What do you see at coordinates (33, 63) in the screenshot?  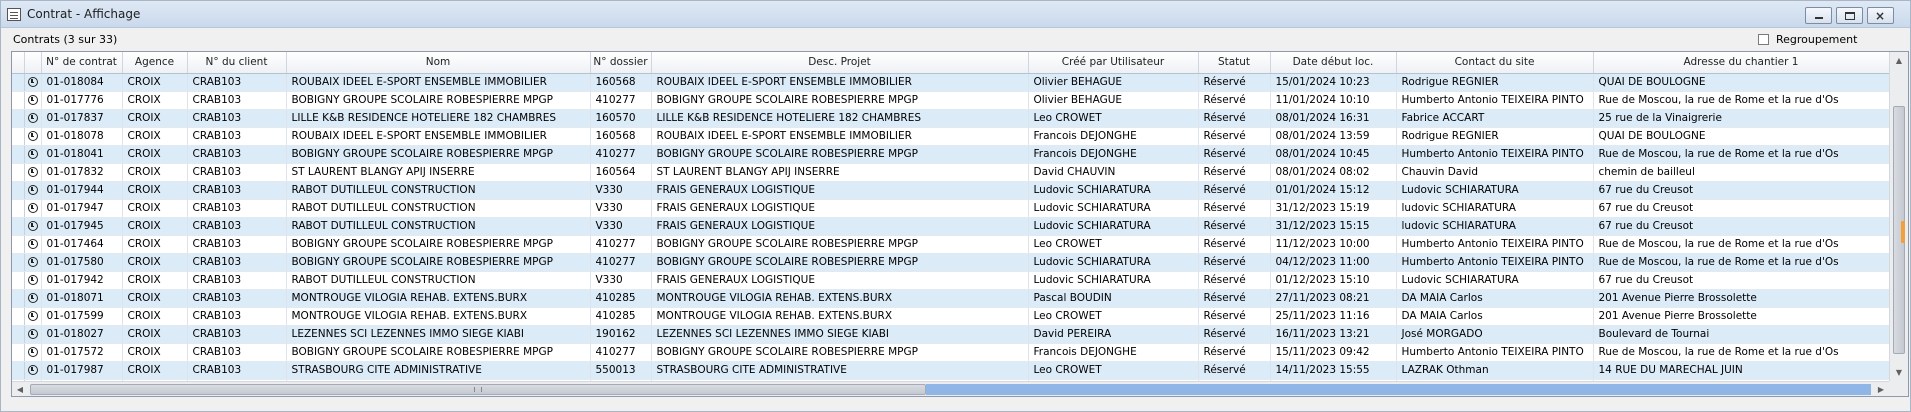 I see `column-header-icon-col` at bounding box center [33, 63].